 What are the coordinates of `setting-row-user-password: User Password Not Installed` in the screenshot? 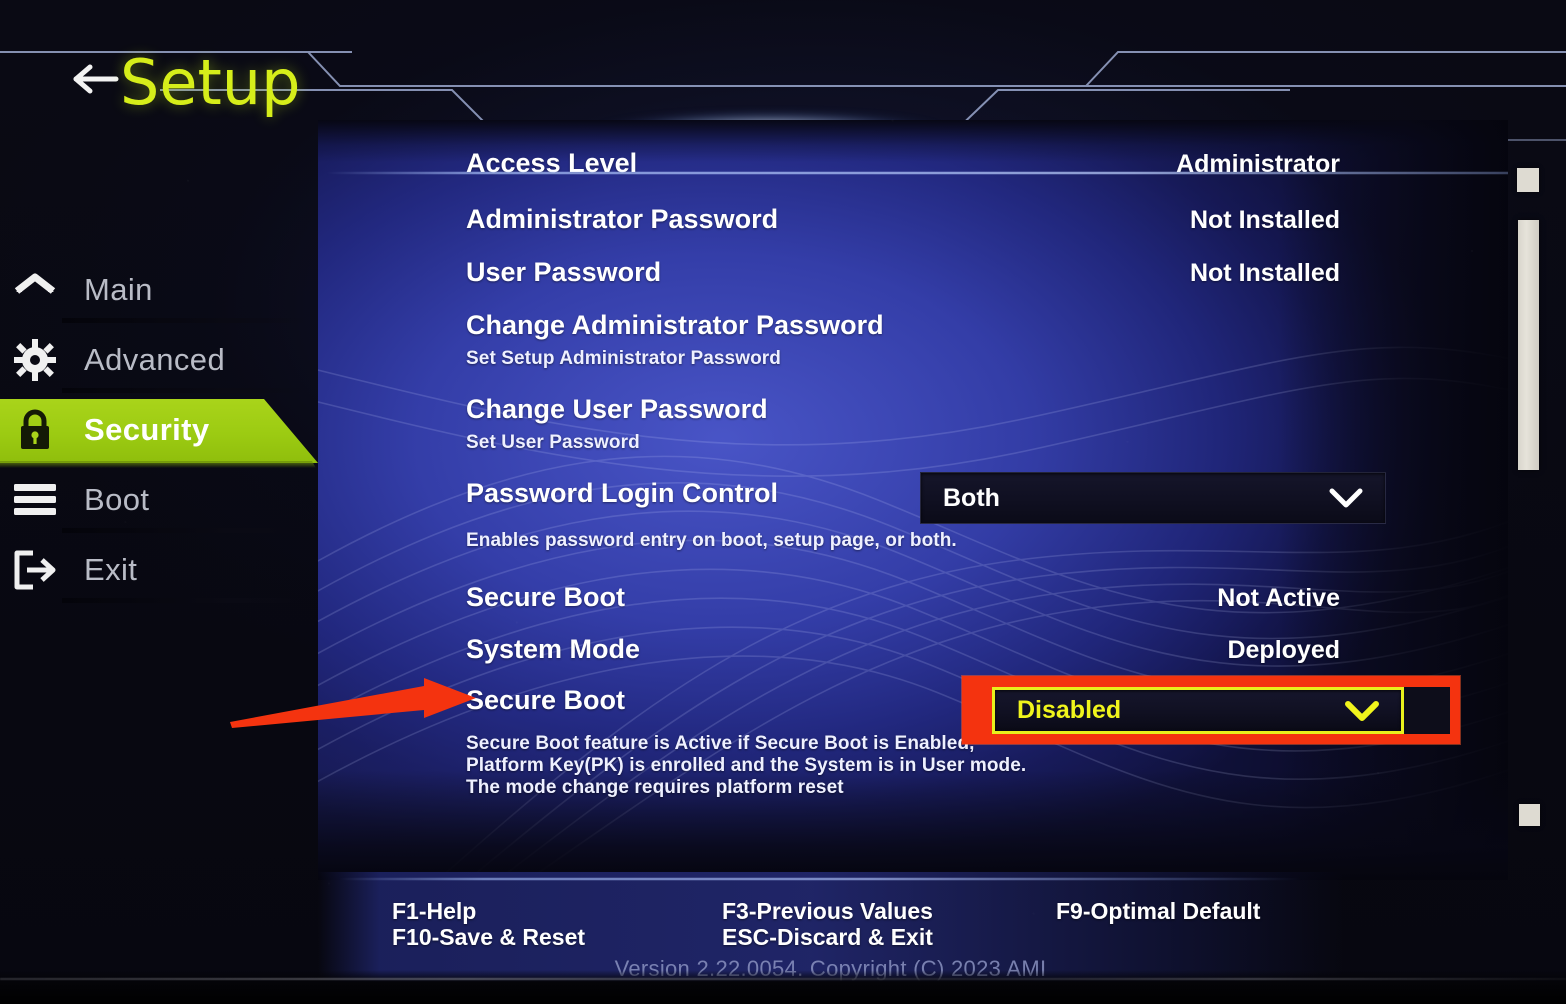 It's located at (976, 283).